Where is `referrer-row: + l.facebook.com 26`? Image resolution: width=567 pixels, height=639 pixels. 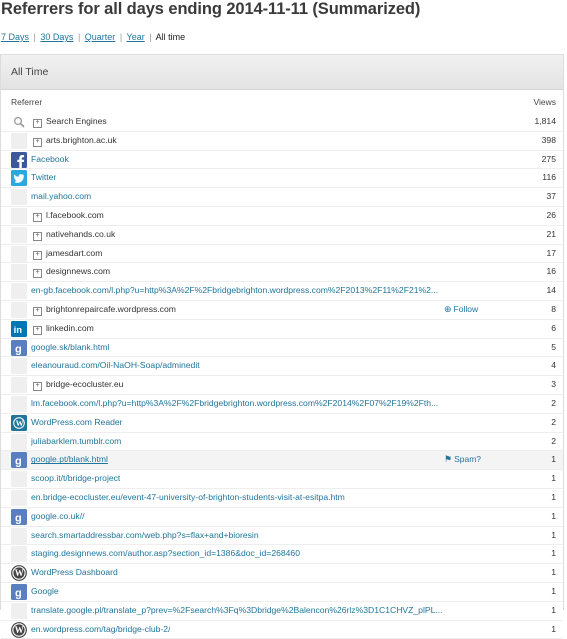
referrer-row: + l.facebook.com 26 is located at coordinates (282, 216).